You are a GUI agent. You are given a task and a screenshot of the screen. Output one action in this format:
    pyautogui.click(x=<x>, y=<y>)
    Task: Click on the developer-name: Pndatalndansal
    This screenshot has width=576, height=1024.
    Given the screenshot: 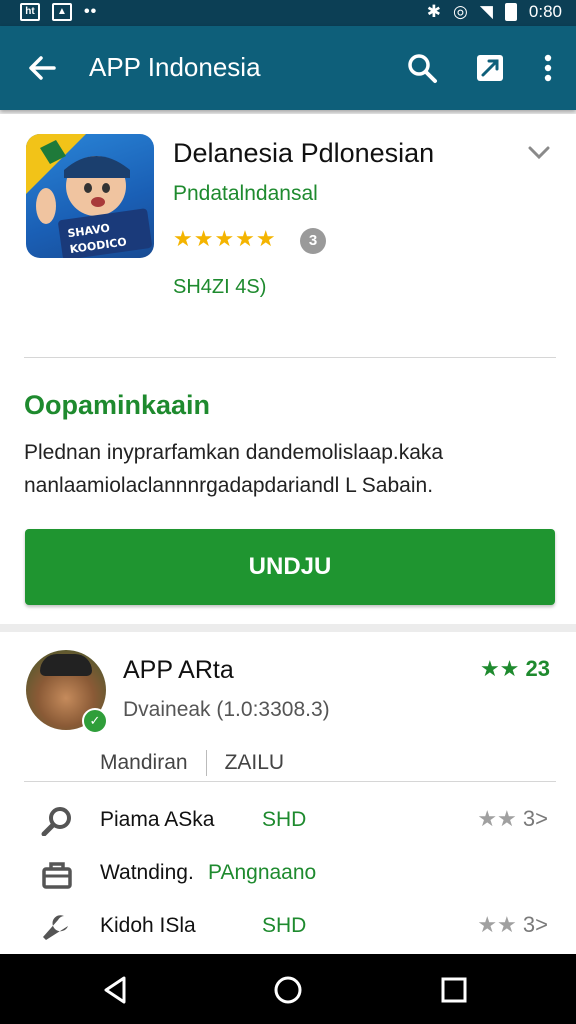 What is the action you would take?
    pyautogui.click(x=245, y=194)
    